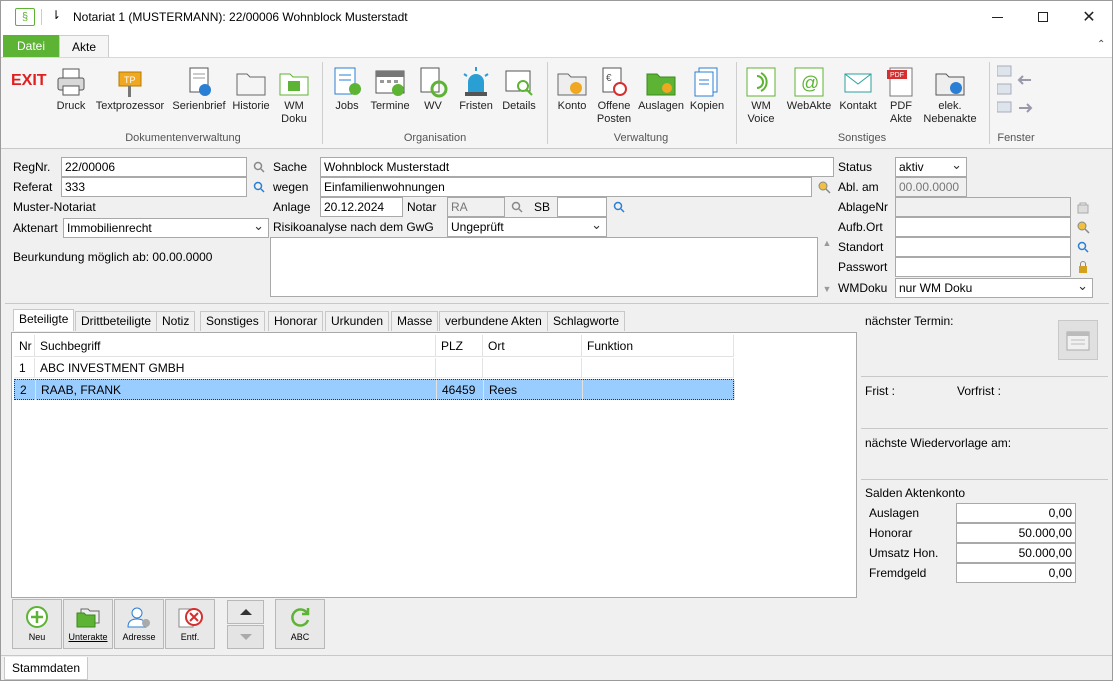  I want to click on elek-nebenakte-button: elek. Nebenakte, so click(950, 96).